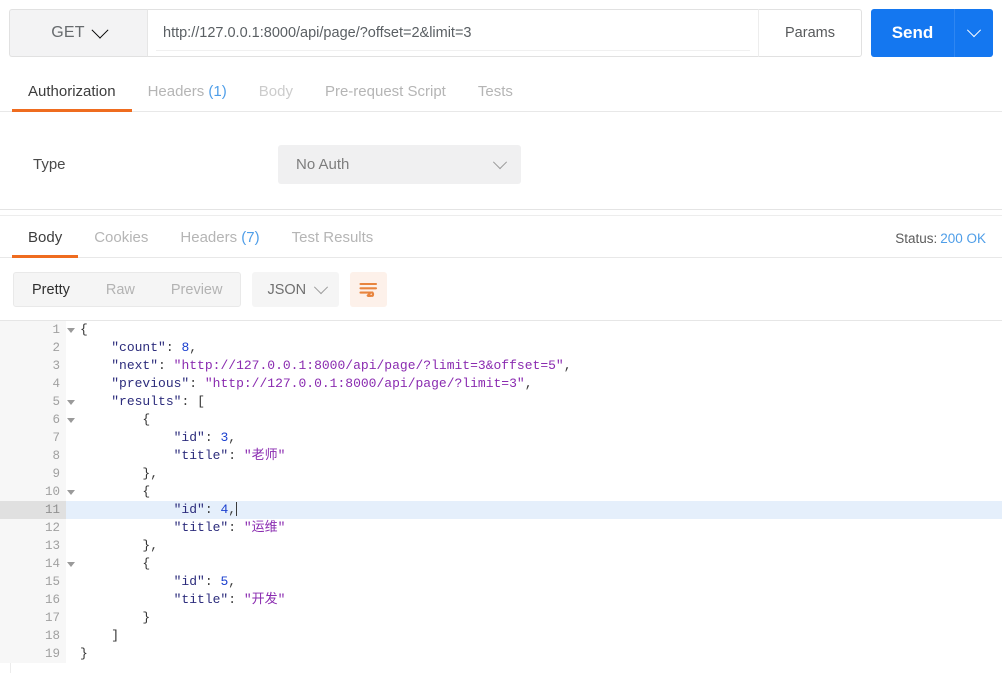 The image size is (1002, 679). I want to click on code-line: 16 "title": "开发", so click(501, 600).